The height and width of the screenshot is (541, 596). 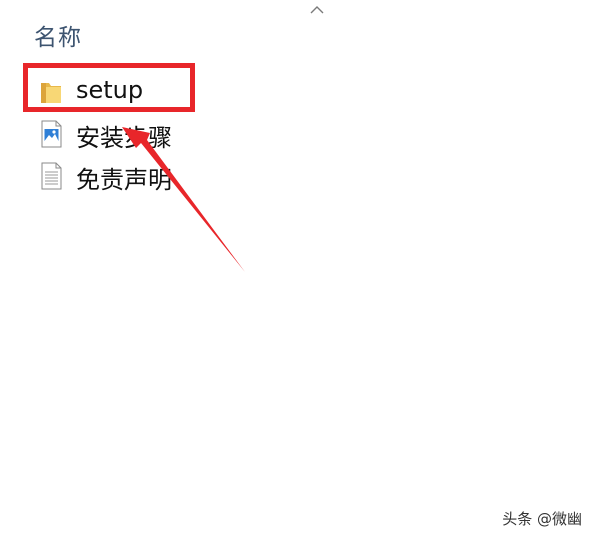 I want to click on file-row-disclaimer: 免责声明, so click(x=150, y=177).